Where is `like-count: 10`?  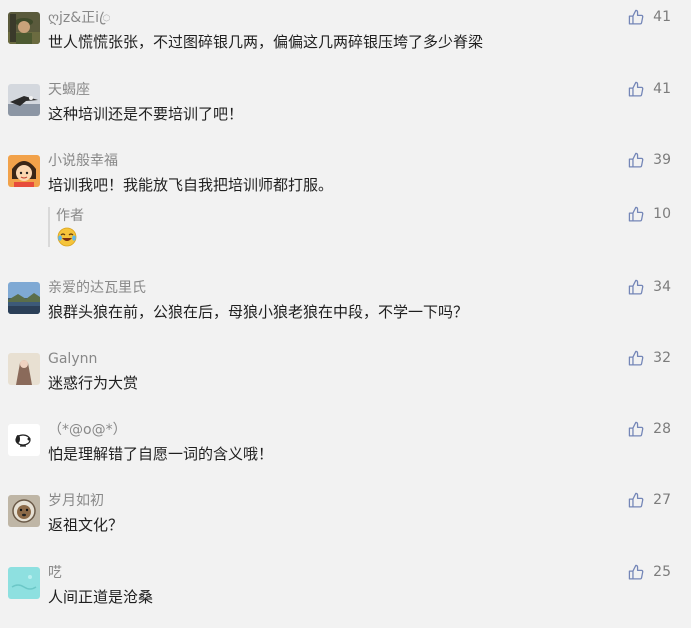
like-count: 10 is located at coordinates (662, 214).